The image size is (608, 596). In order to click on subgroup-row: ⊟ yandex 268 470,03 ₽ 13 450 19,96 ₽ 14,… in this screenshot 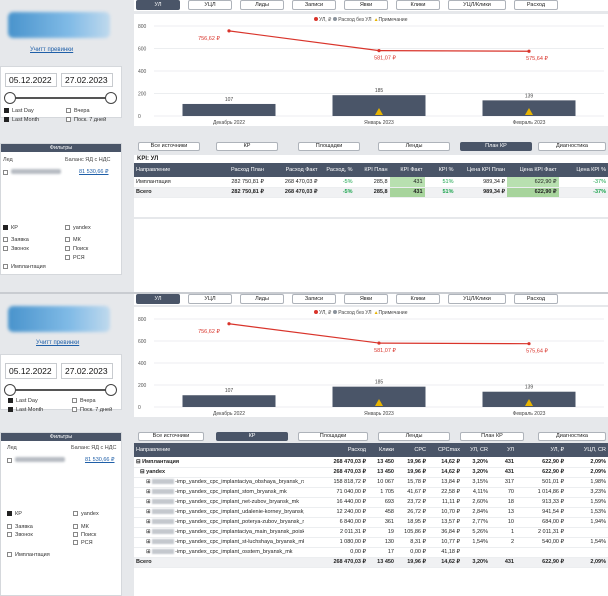, I will do `click(371, 472)`.